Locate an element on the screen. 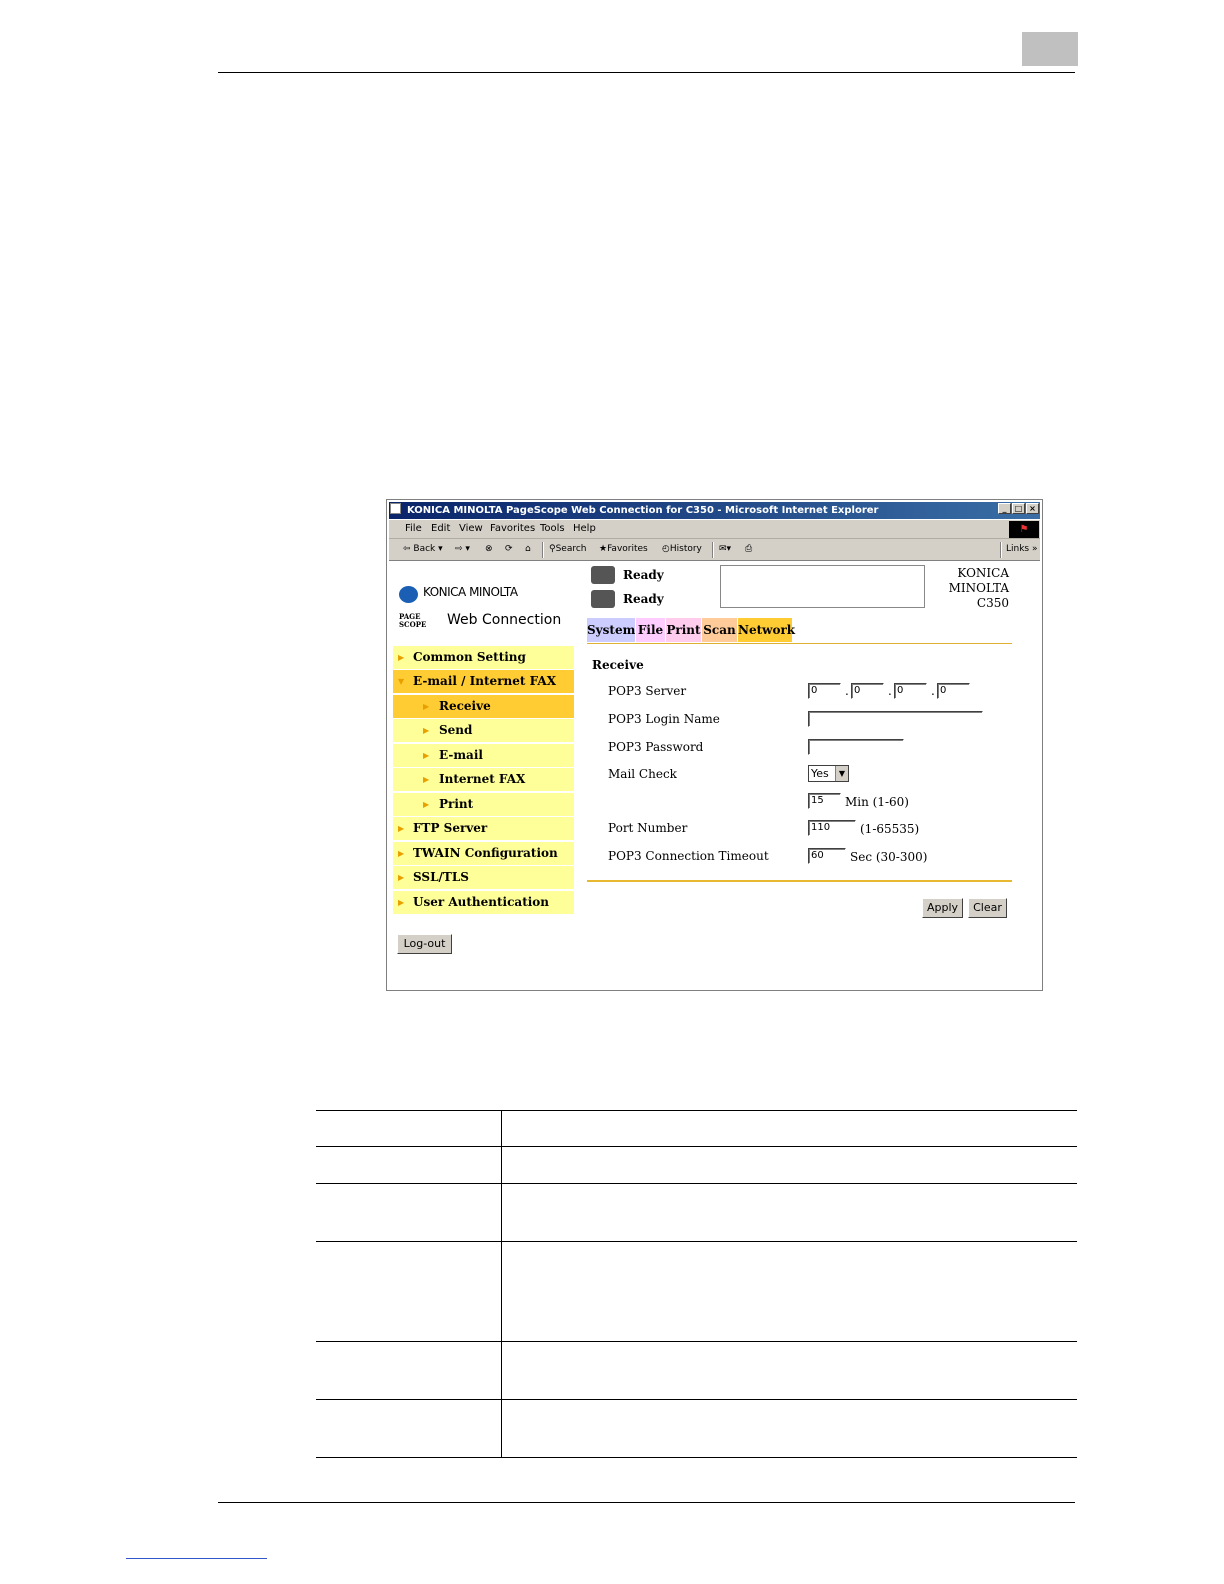  favorites-button: ★Favorites is located at coordinates (623, 549).